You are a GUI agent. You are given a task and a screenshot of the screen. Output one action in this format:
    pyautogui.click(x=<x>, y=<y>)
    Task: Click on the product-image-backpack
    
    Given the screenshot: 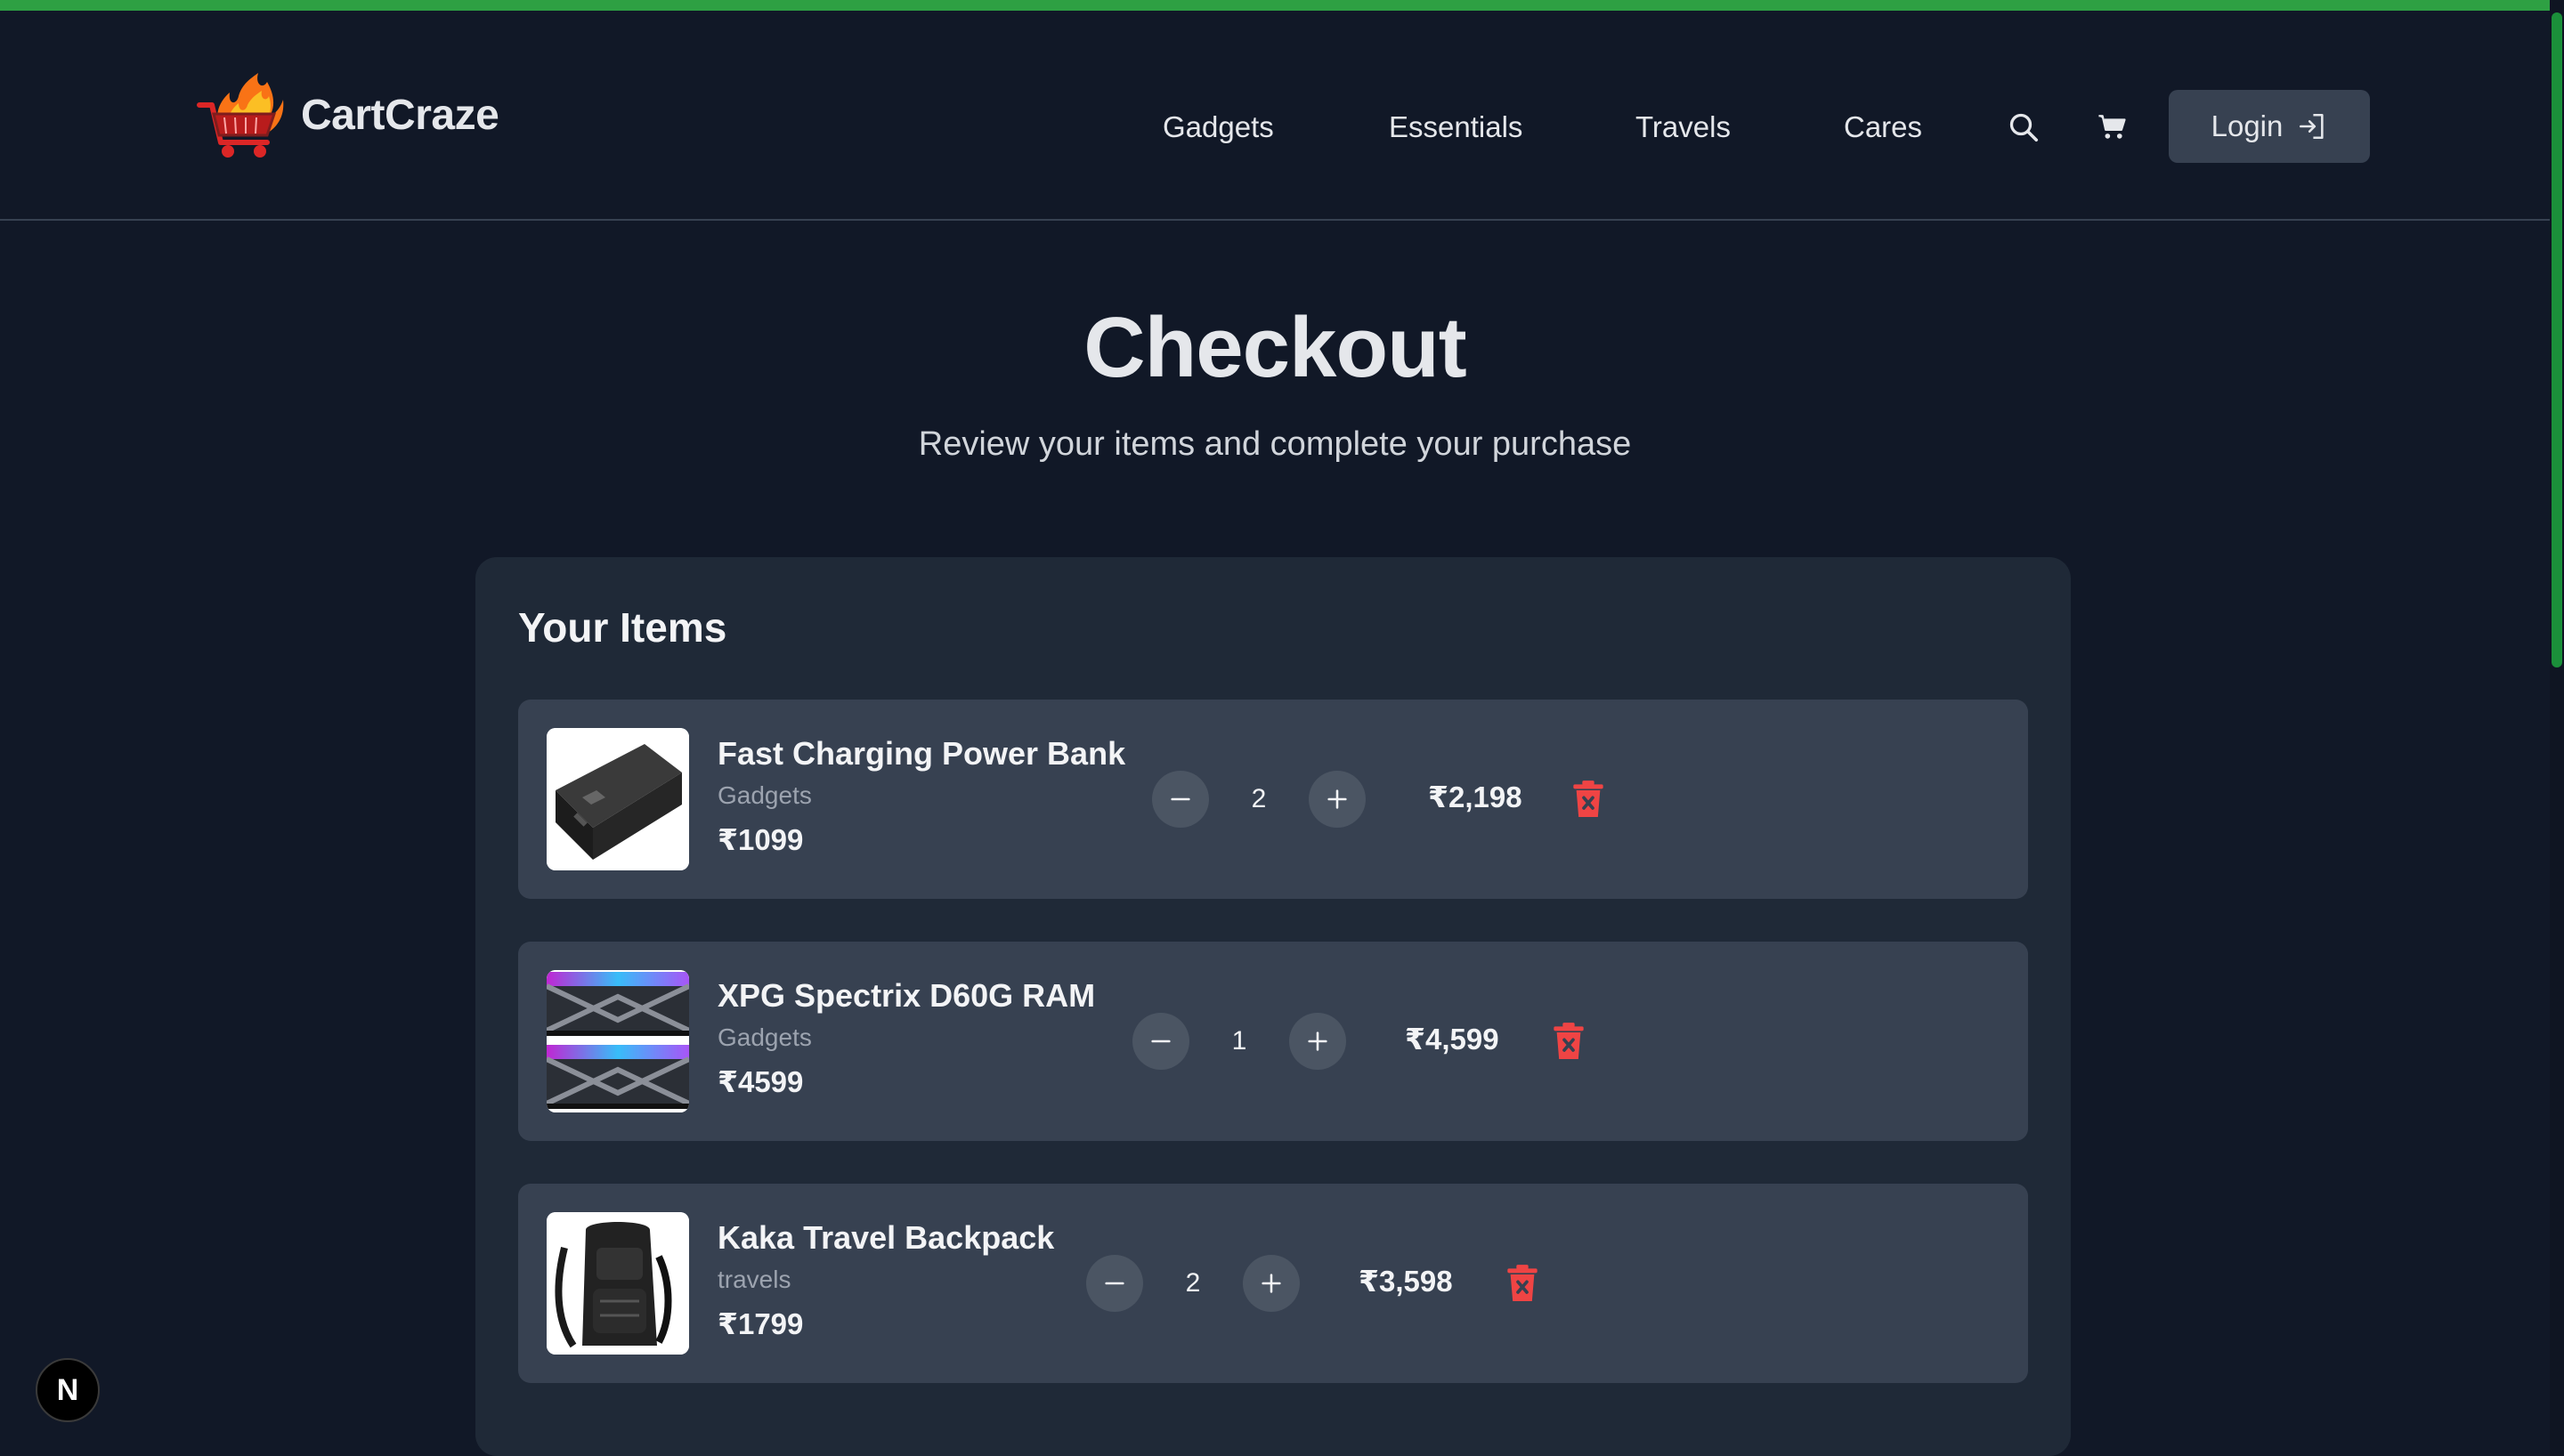 What is the action you would take?
    pyautogui.click(x=618, y=1283)
    